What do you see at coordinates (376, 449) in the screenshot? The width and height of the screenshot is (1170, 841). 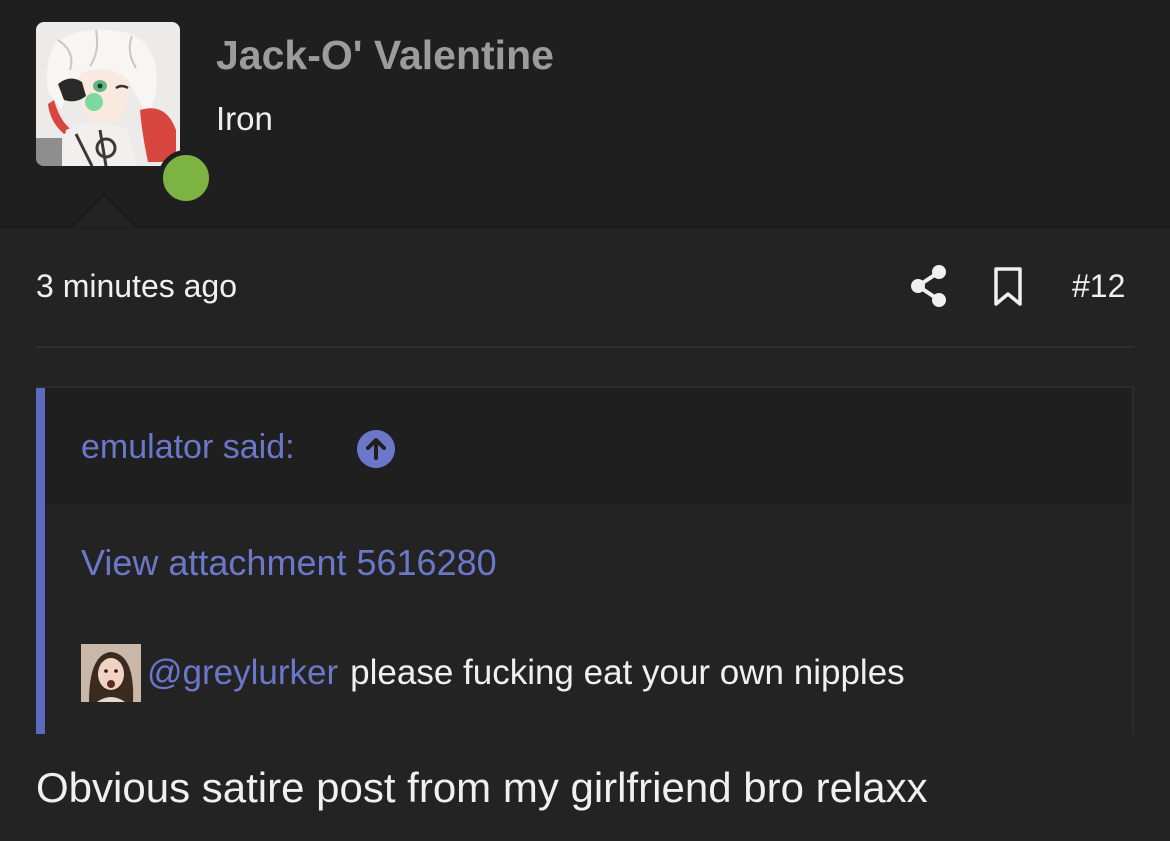 I see `arrow-up-circle-icon` at bounding box center [376, 449].